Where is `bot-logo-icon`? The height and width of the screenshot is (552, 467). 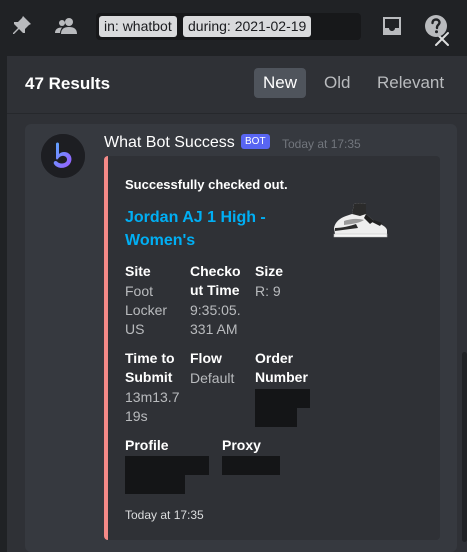 bot-logo-icon is located at coordinates (63, 156).